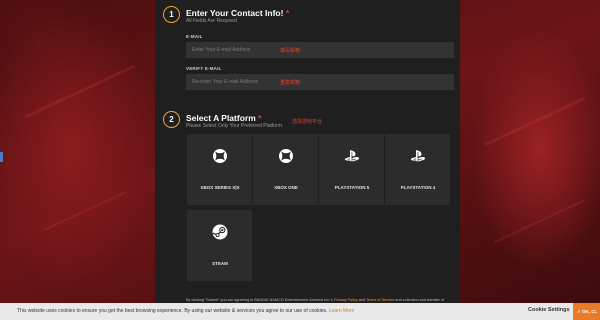 The height and width of the screenshot is (320, 600). I want to click on cookie-settings-button: Cookie Settings, so click(549, 310).